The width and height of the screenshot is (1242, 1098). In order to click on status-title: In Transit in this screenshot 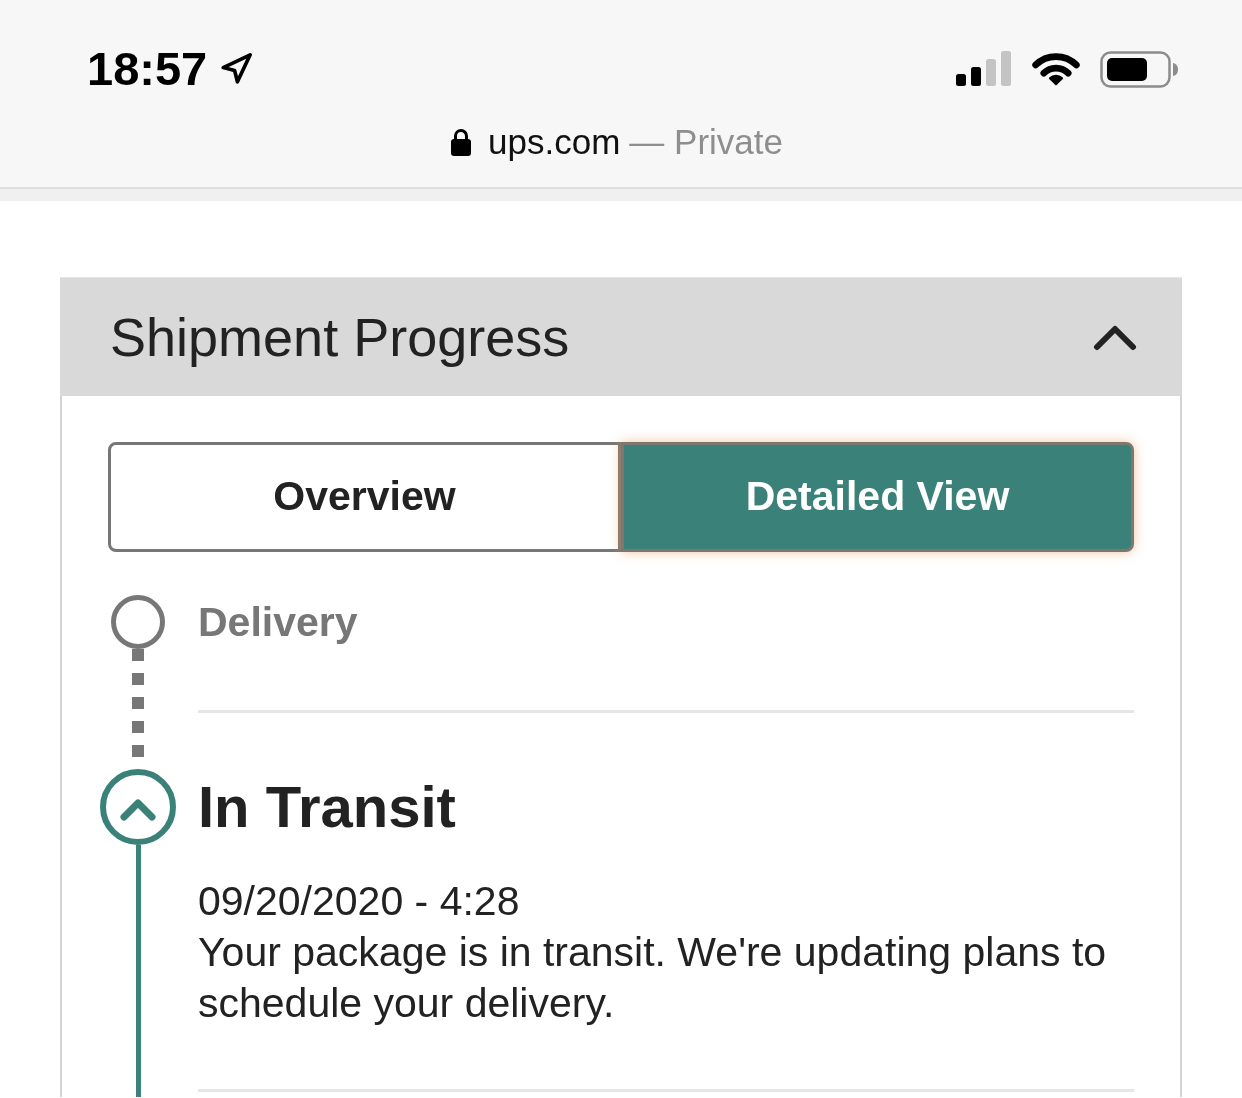, I will do `click(327, 807)`.